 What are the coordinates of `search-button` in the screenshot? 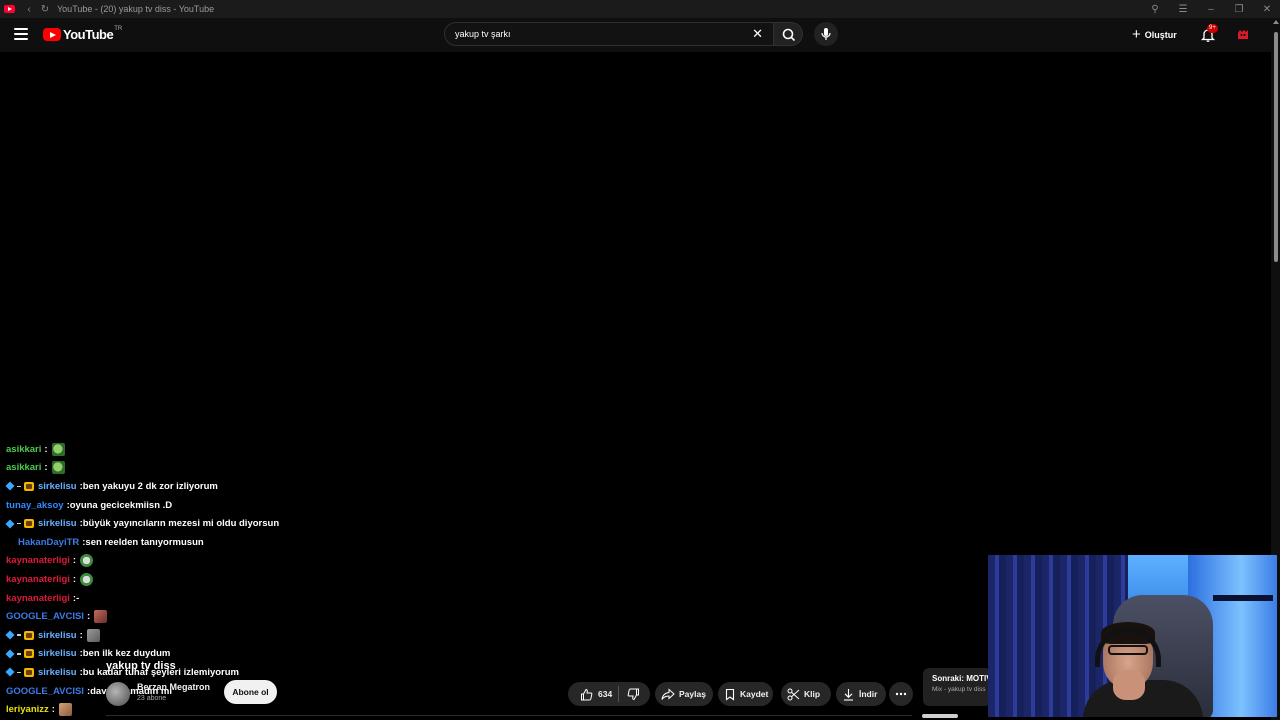 It's located at (788, 34).